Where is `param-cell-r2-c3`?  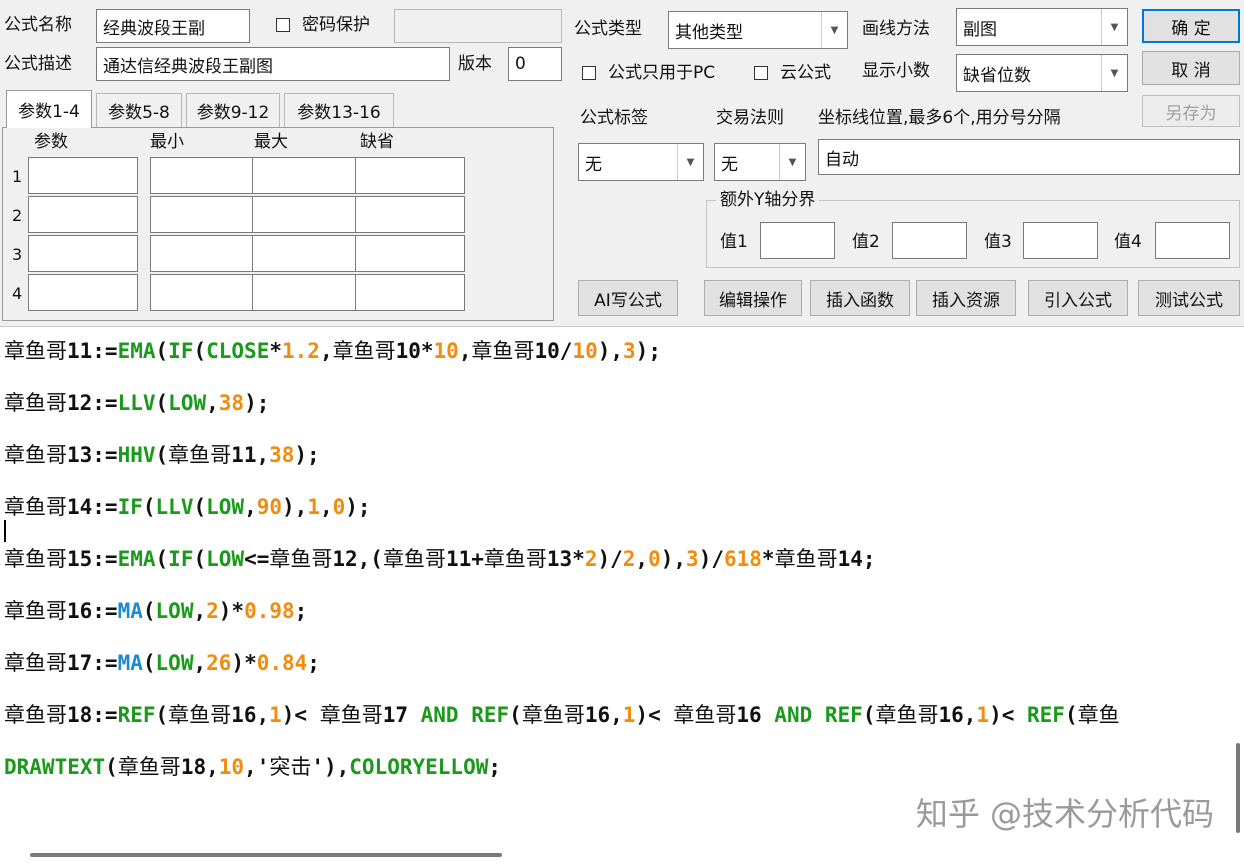
param-cell-r2-c3 is located at coordinates (307, 214).